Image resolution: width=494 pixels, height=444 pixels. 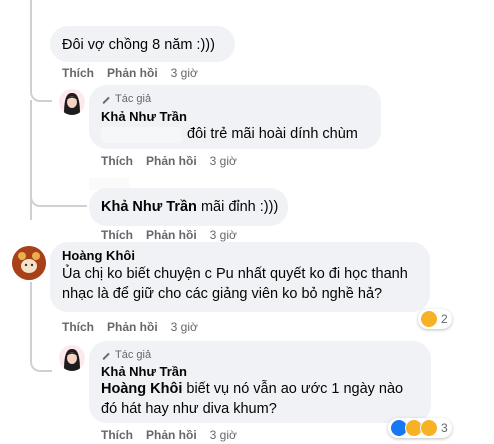 I want to click on reaction-summary: 3, so click(x=420, y=428).